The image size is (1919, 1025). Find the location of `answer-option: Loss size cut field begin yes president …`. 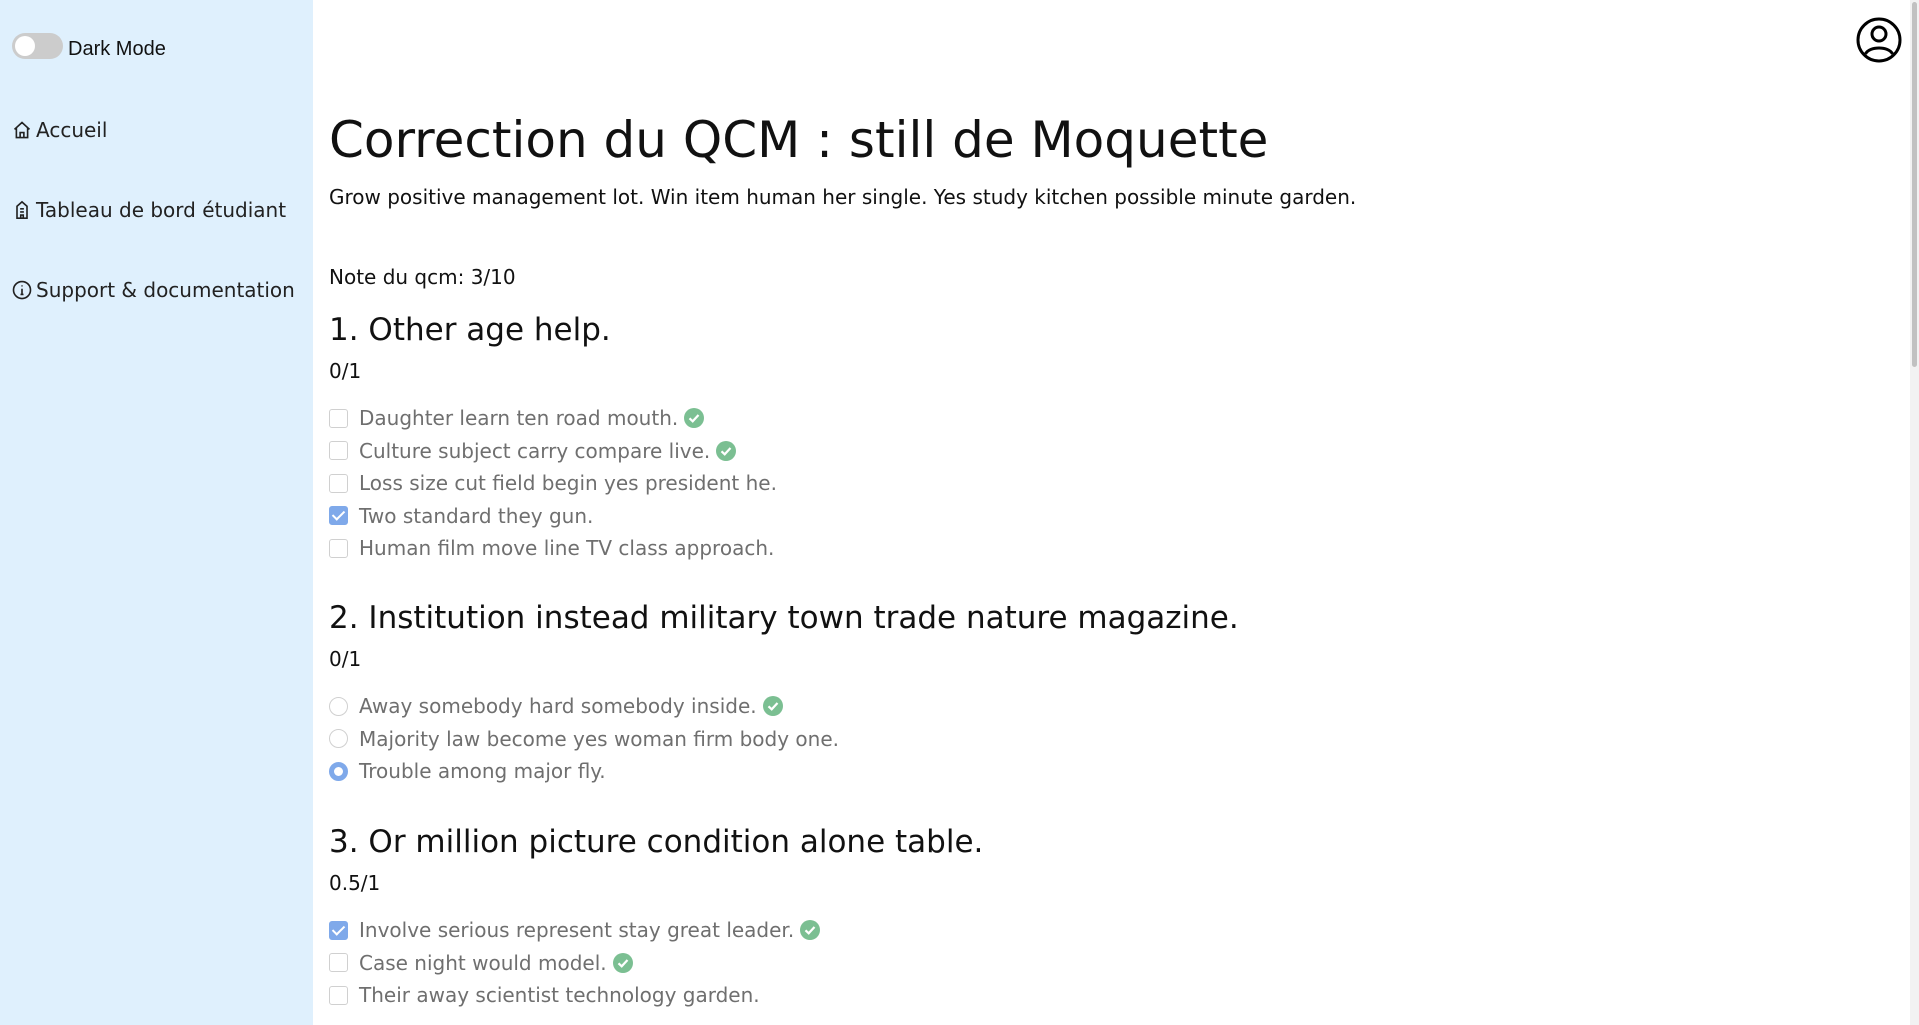

answer-option: Loss size cut field begin yes president … is located at coordinates (1079, 483).